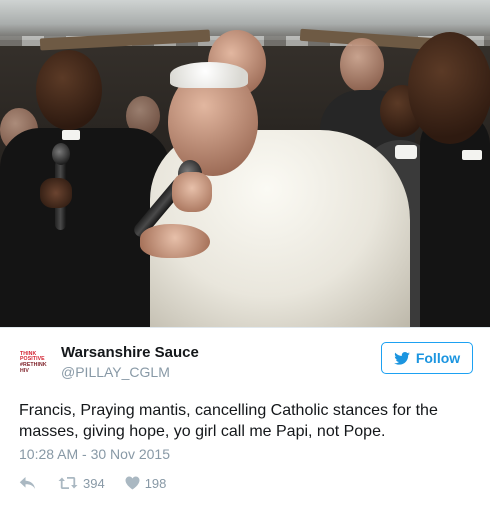  What do you see at coordinates (61, 154) in the screenshot?
I see `microphone-head` at bounding box center [61, 154].